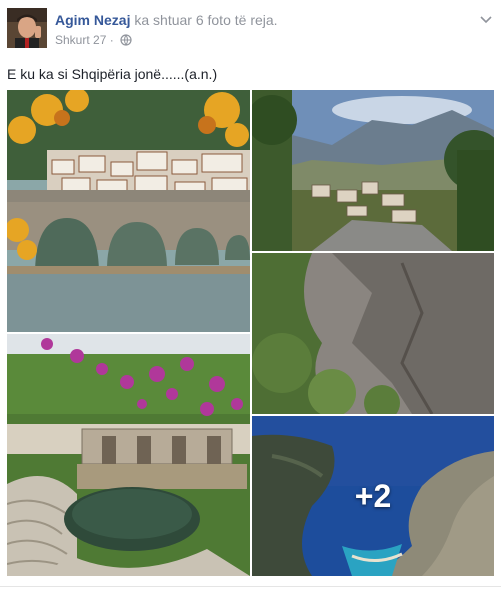 The width and height of the screenshot is (501, 595). What do you see at coordinates (486, 19) in the screenshot?
I see `chevron-down-icon` at bounding box center [486, 19].